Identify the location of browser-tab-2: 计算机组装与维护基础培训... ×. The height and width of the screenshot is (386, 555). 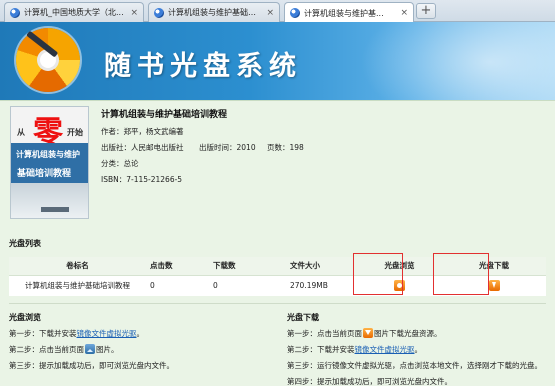
(214, 12).